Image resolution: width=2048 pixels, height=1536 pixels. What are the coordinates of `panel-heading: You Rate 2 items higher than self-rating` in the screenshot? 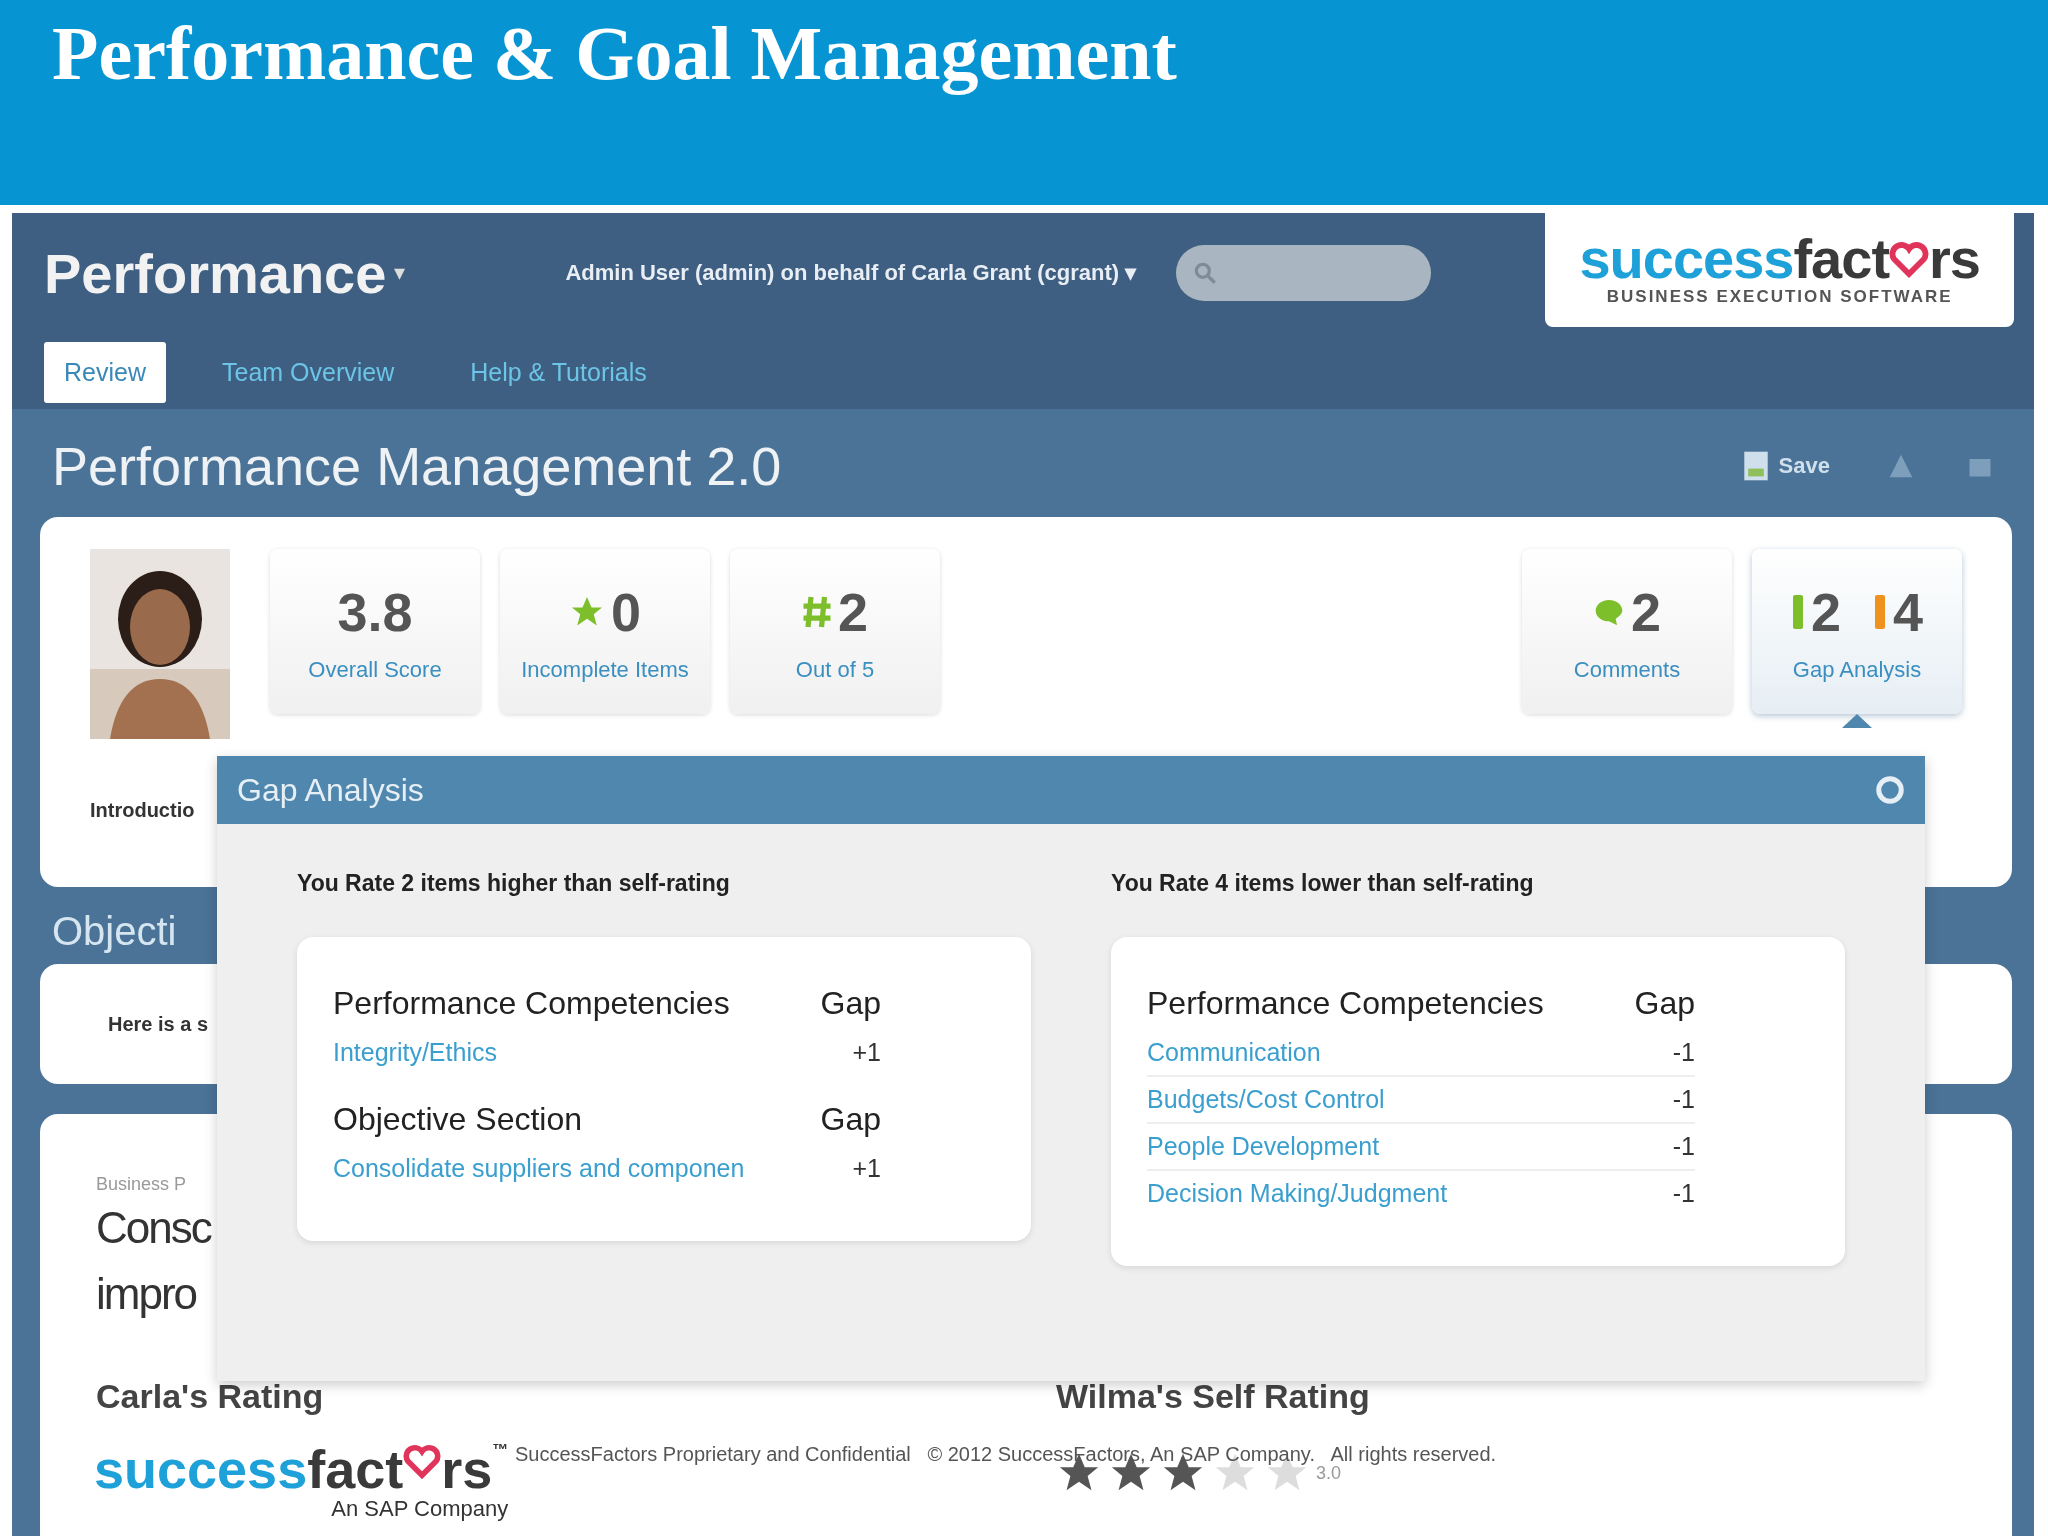 It's located at (513, 883).